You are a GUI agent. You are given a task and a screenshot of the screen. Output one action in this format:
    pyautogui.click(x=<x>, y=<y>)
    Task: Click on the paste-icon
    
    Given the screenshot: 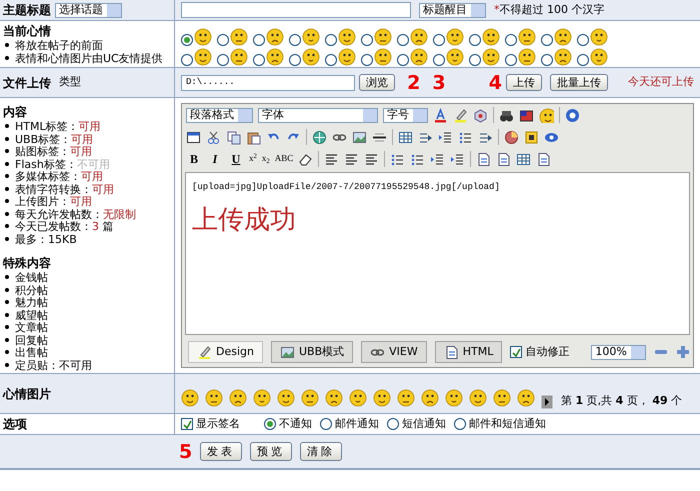 What is the action you would take?
    pyautogui.click(x=253, y=137)
    